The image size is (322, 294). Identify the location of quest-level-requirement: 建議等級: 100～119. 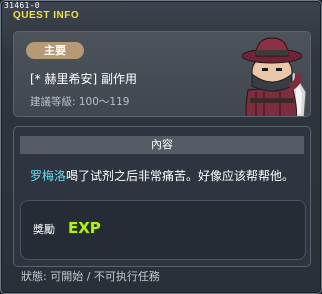
(80, 102).